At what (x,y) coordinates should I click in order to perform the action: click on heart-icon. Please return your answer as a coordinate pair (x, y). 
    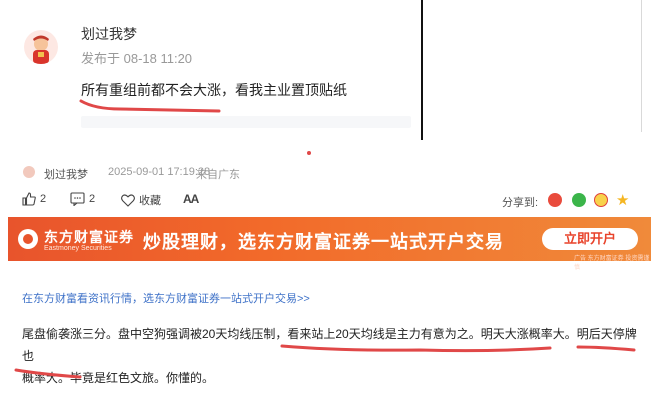
    Looking at the image, I should click on (128, 200).